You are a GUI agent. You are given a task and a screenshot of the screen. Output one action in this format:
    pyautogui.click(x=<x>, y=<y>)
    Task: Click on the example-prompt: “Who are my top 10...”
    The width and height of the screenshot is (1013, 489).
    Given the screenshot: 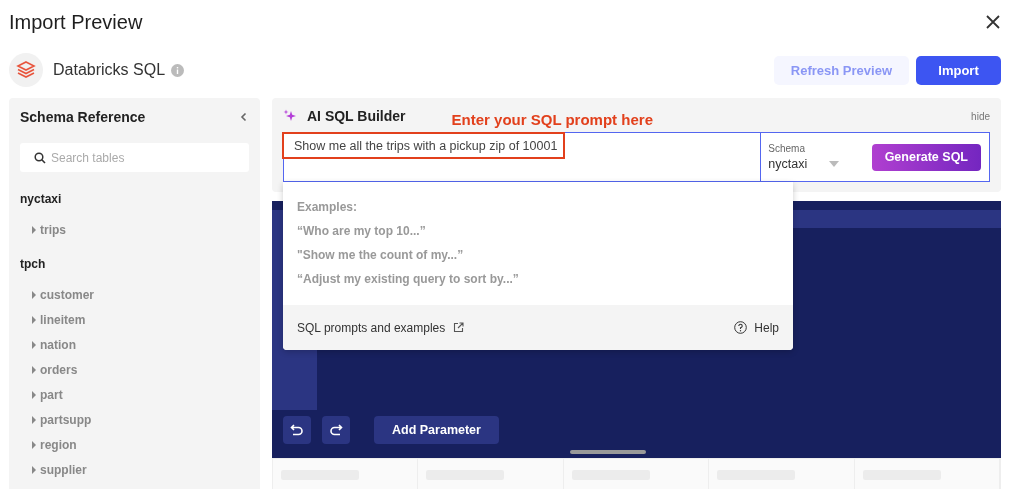 What is the action you would take?
    pyautogui.click(x=538, y=231)
    